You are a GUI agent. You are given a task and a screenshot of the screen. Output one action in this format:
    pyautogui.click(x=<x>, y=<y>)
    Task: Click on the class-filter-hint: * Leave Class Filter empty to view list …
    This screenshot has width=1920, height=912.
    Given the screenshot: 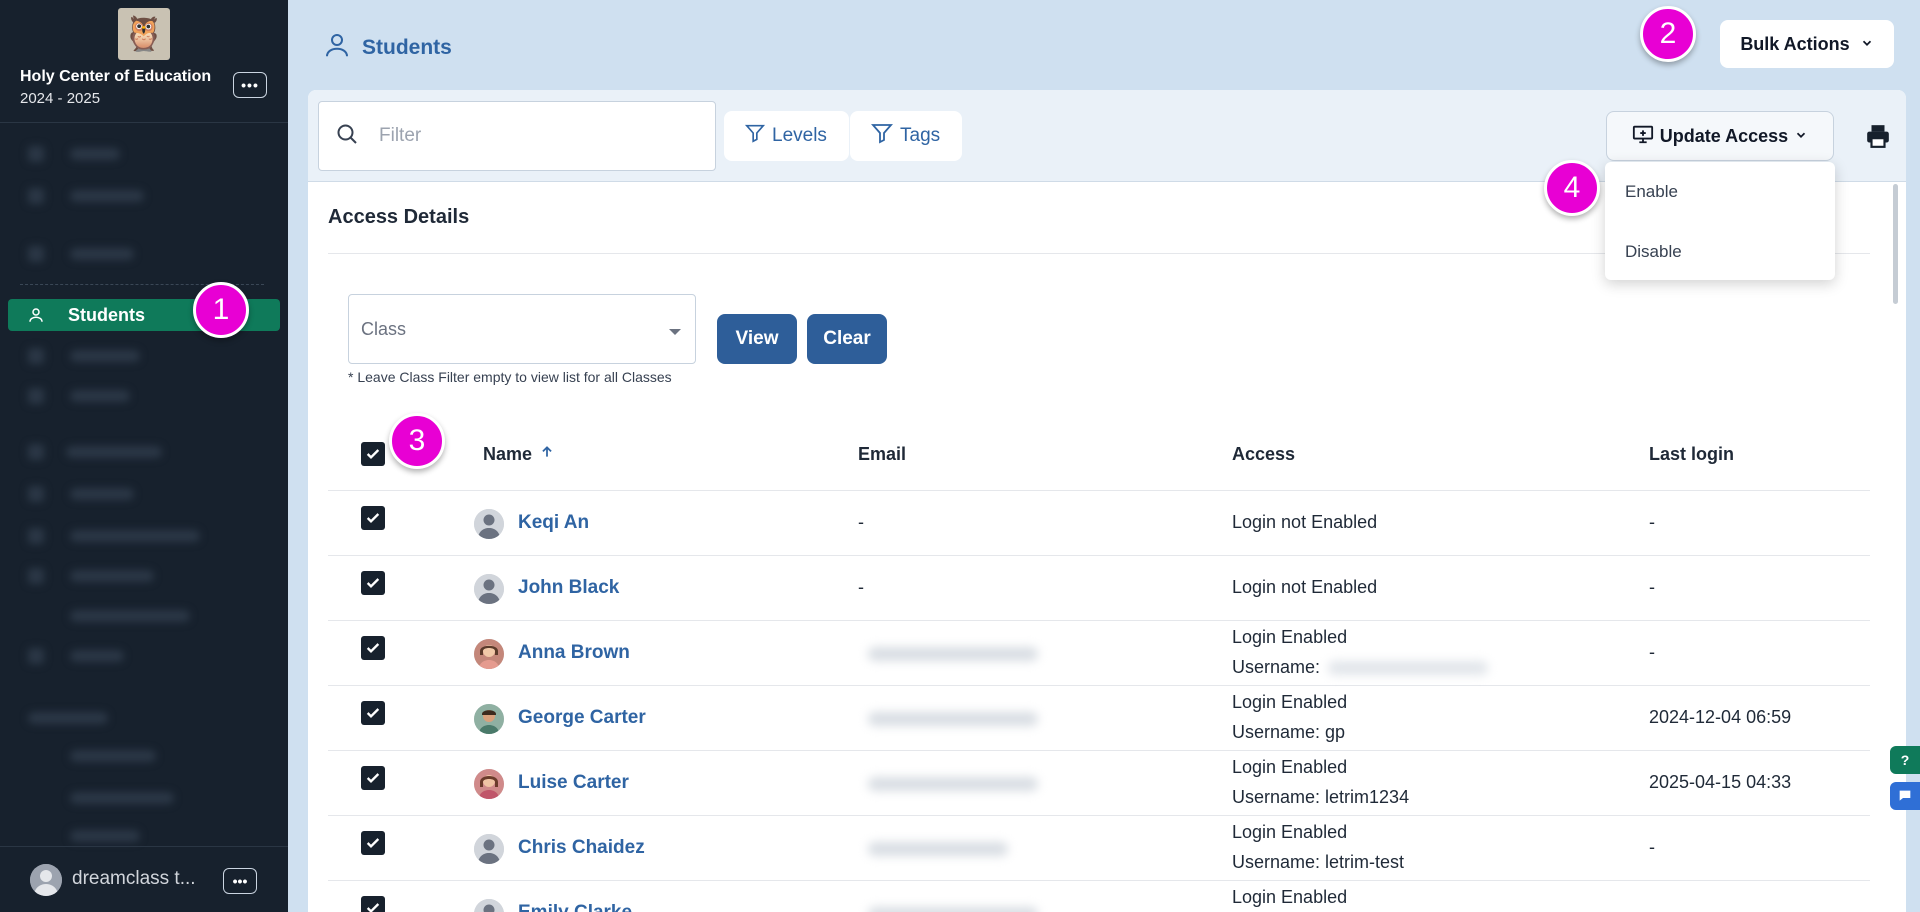 What is the action you would take?
    pyautogui.click(x=510, y=377)
    